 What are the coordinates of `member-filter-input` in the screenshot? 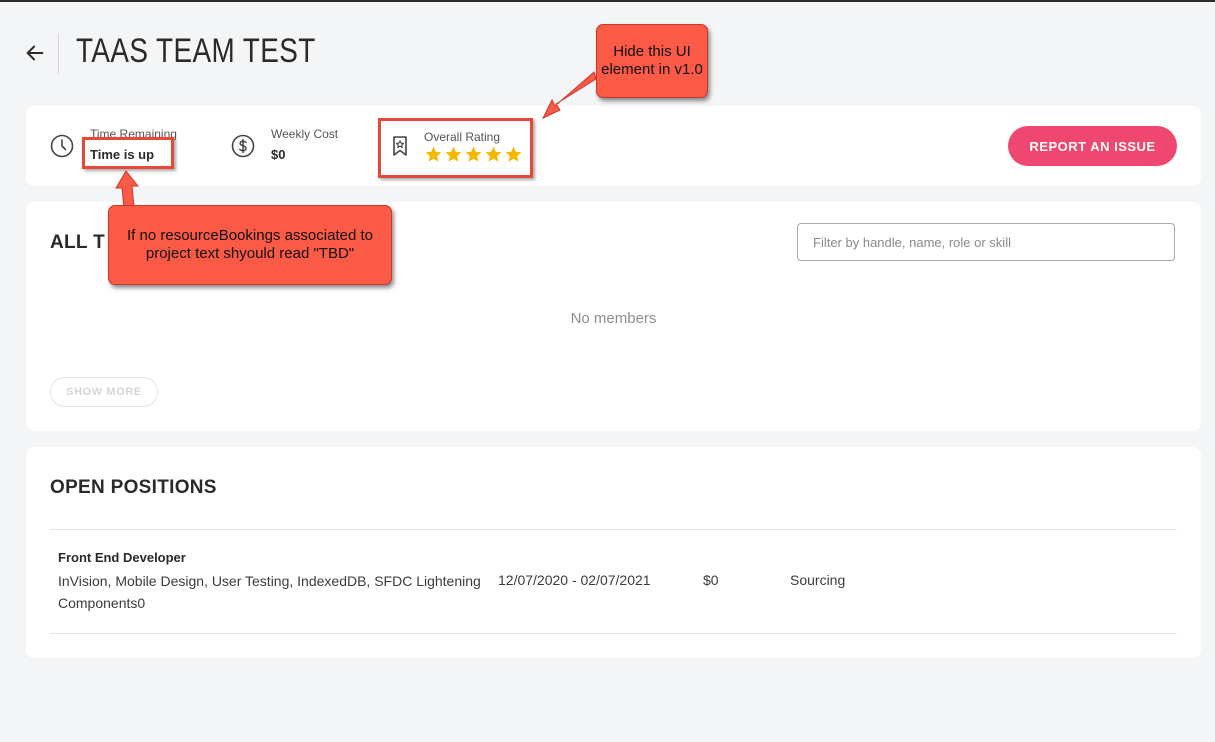 It's located at (986, 242).